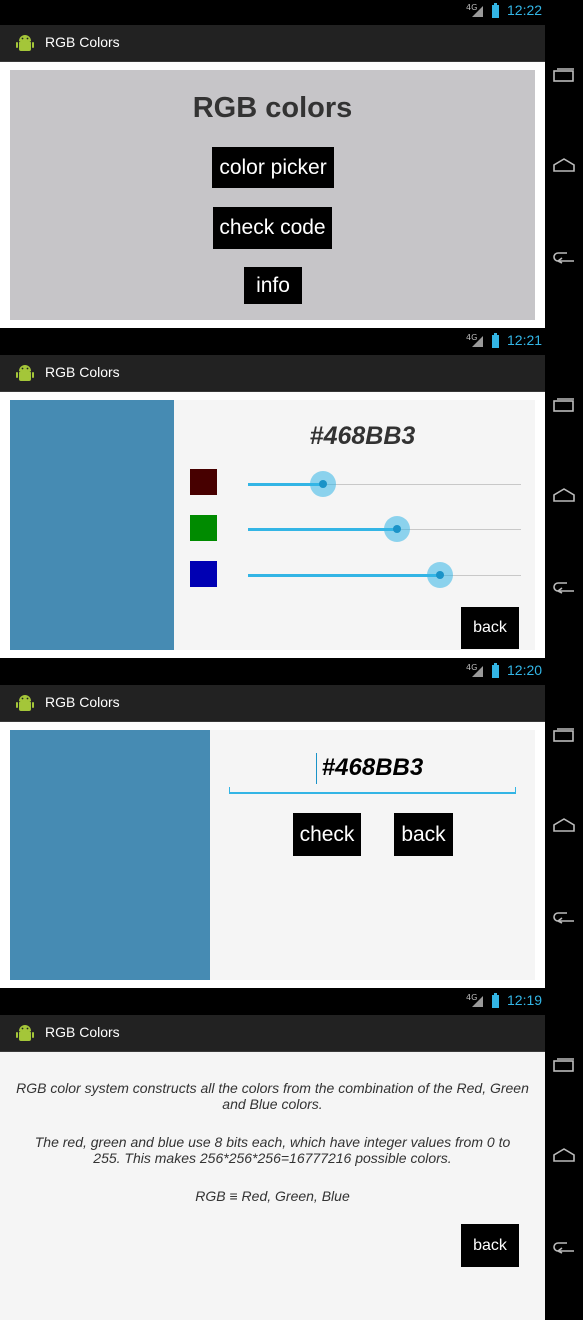 This screenshot has width=583, height=1320. I want to click on green-swatch, so click(203, 528).